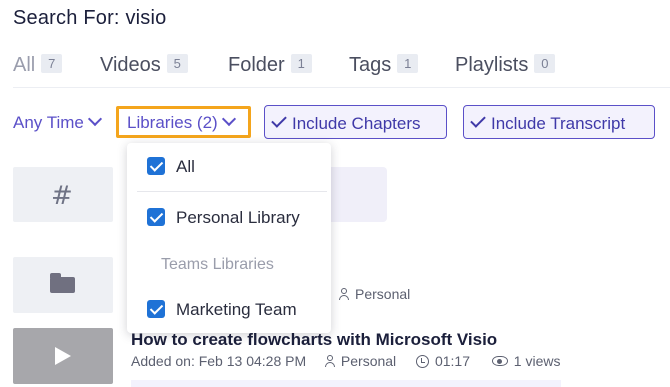 This screenshot has height=387, width=670. I want to click on folder-library: Personal, so click(374, 294).